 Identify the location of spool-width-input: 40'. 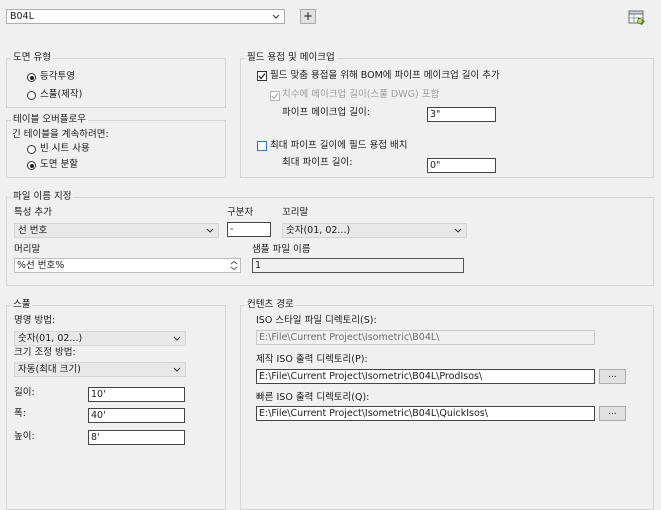
(136, 415).